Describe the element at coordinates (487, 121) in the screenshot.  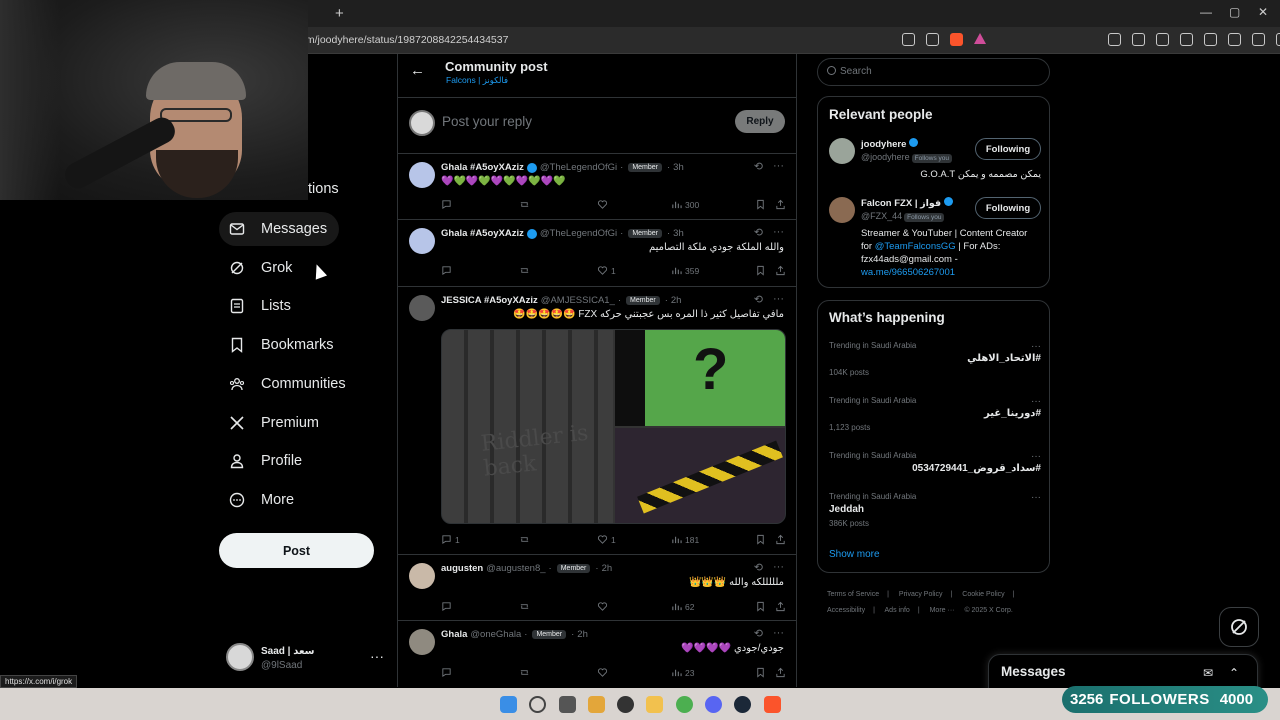
I see `reply-input: Post your reply` at that location.